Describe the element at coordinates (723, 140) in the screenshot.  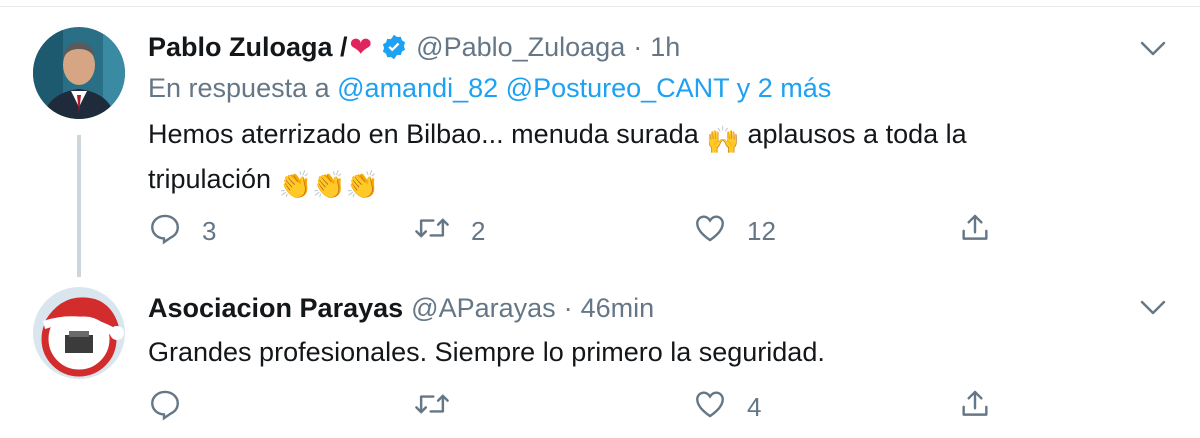
I see `raising-hands-emoji: 🙌` at that location.